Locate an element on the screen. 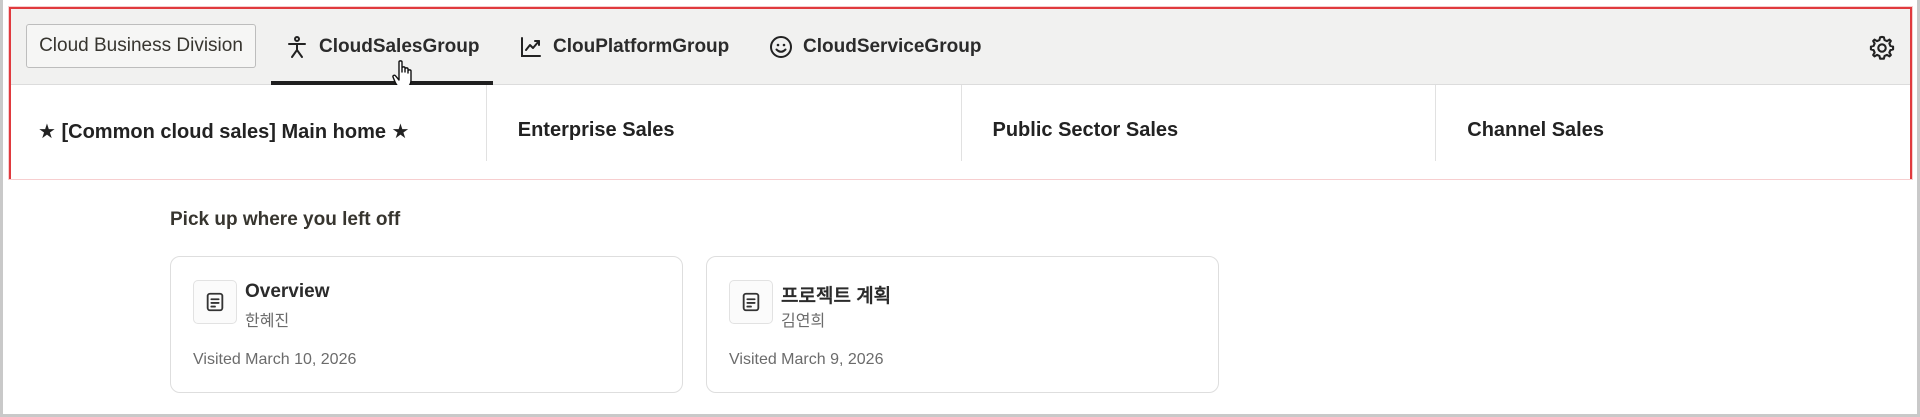 The height and width of the screenshot is (417, 1920). recent-page-card: 프로젝트 계획 김연희 Visited March 9, 2026 is located at coordinates (962, 324).